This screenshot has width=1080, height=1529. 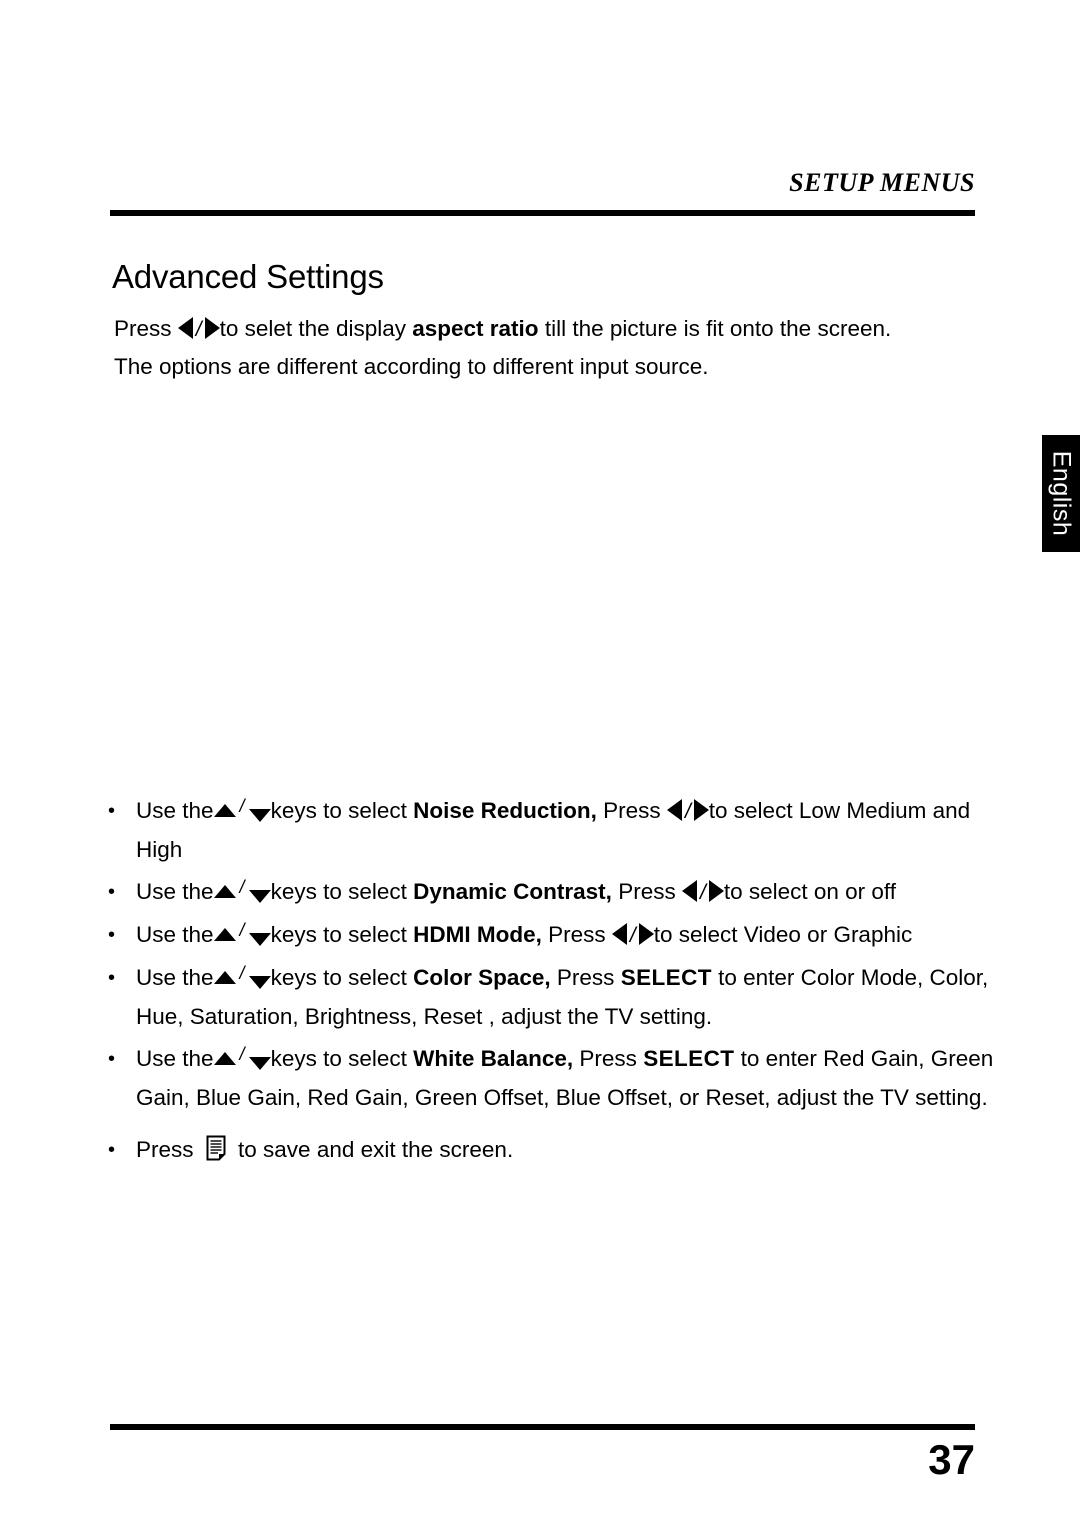 What do you see at coordinates (482, 977) in the screenshot?
I see `bullet-setting-name: Color Space,` at bounding box center [482, 977].